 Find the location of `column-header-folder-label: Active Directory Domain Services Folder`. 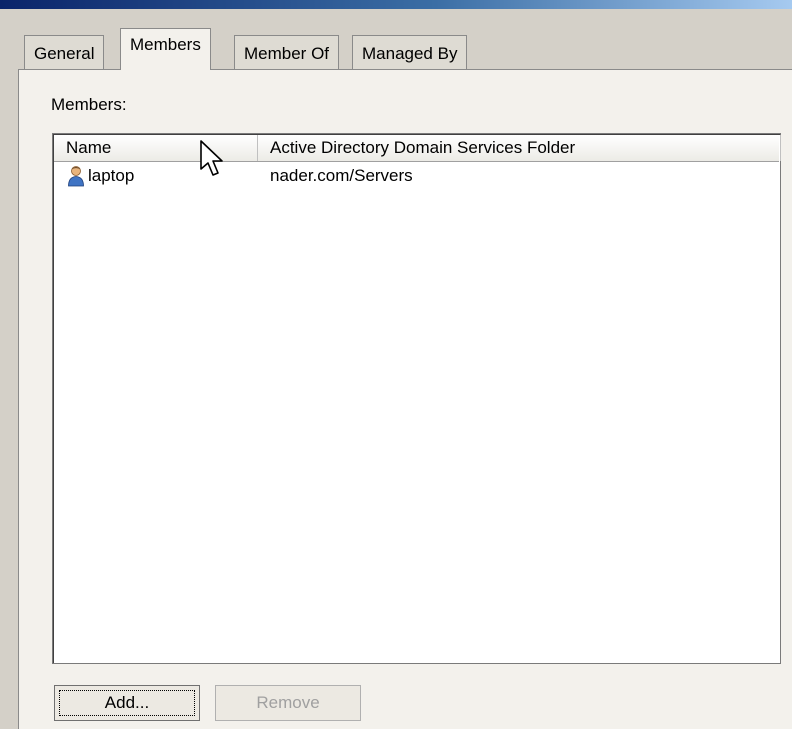

column-header-folder-label: Active Directory Domain Services Folder is located at coordinates (423, 147).